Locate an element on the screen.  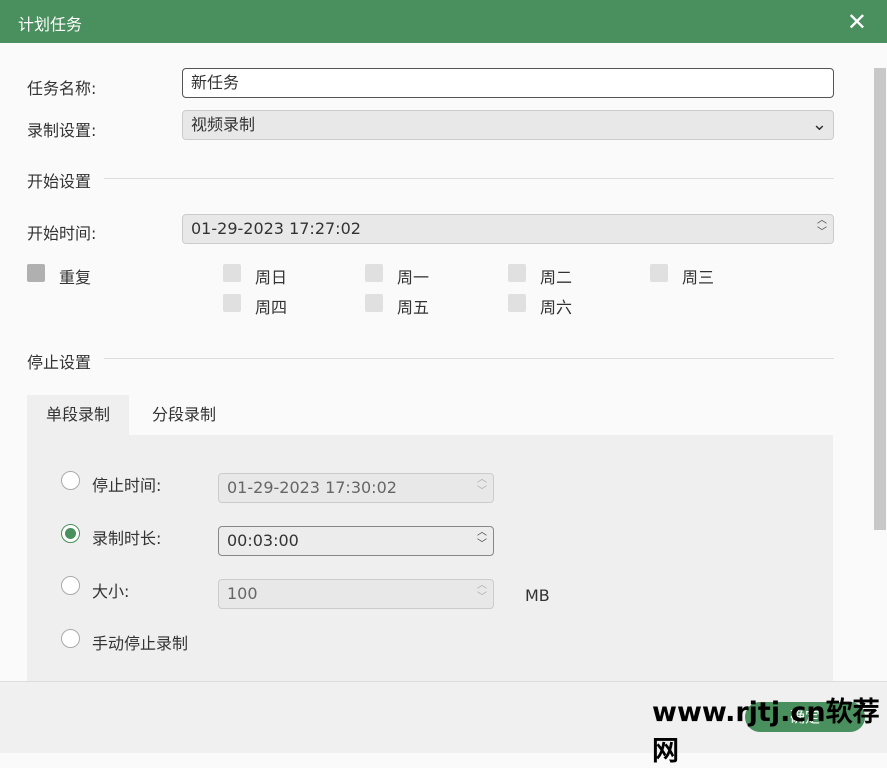
manual-stop-radio is located at coordinates (70, 638).